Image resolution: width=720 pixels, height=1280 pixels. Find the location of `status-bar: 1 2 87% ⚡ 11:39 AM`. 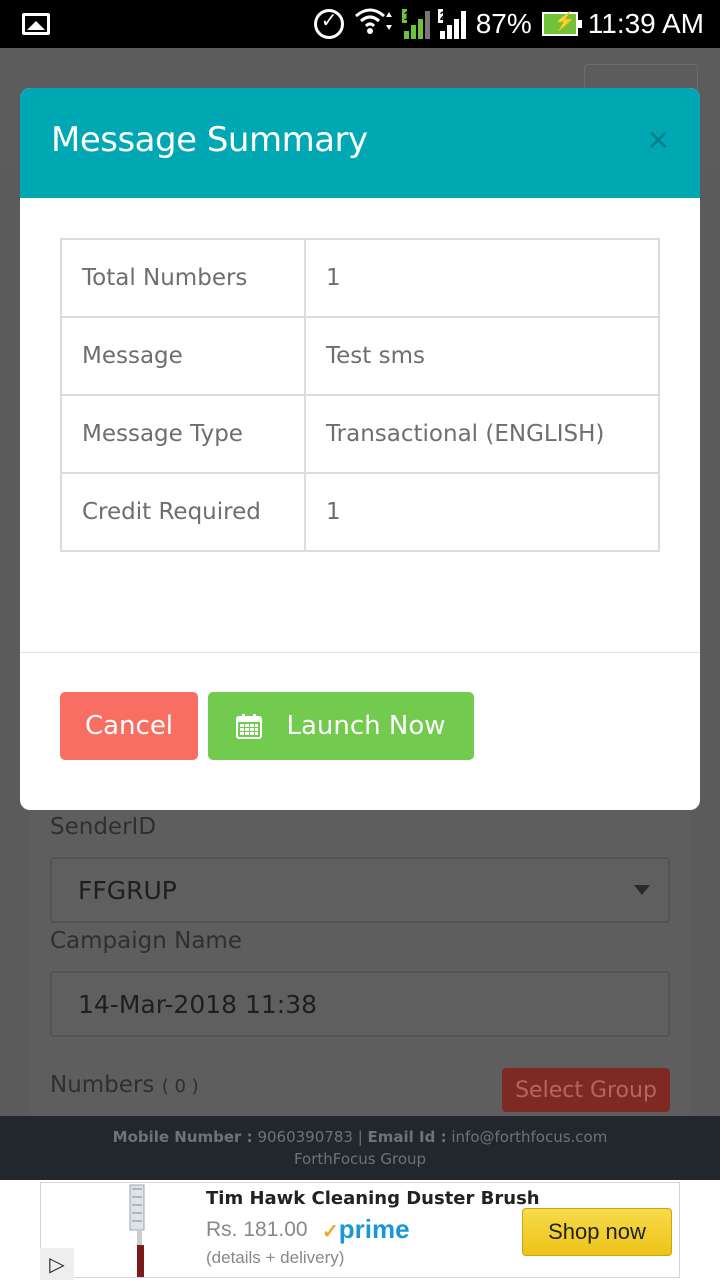

status-bar: 1 2 87% ⚡ 11:39 AM is located at coordinates (360, 24).